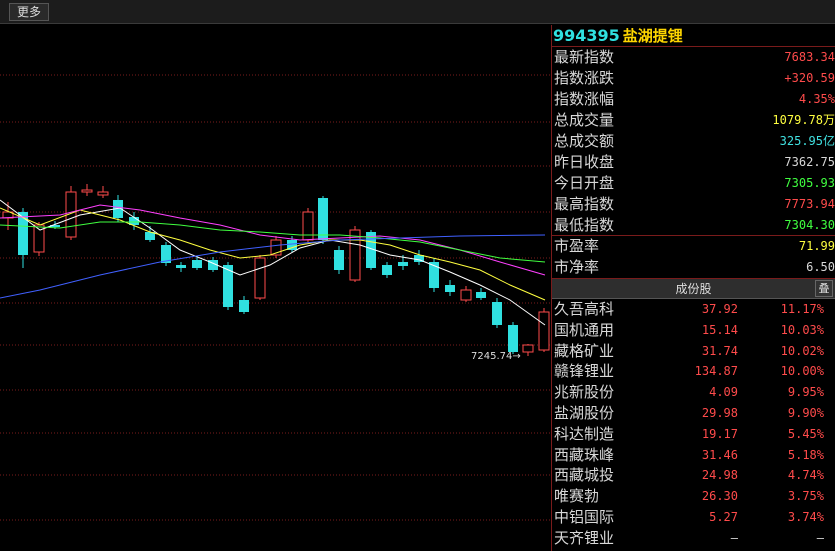  What do you see at coordinates (716, 371) in the screenshot?
I see `stock-price: 134.87` at bounding box center [716, 371].